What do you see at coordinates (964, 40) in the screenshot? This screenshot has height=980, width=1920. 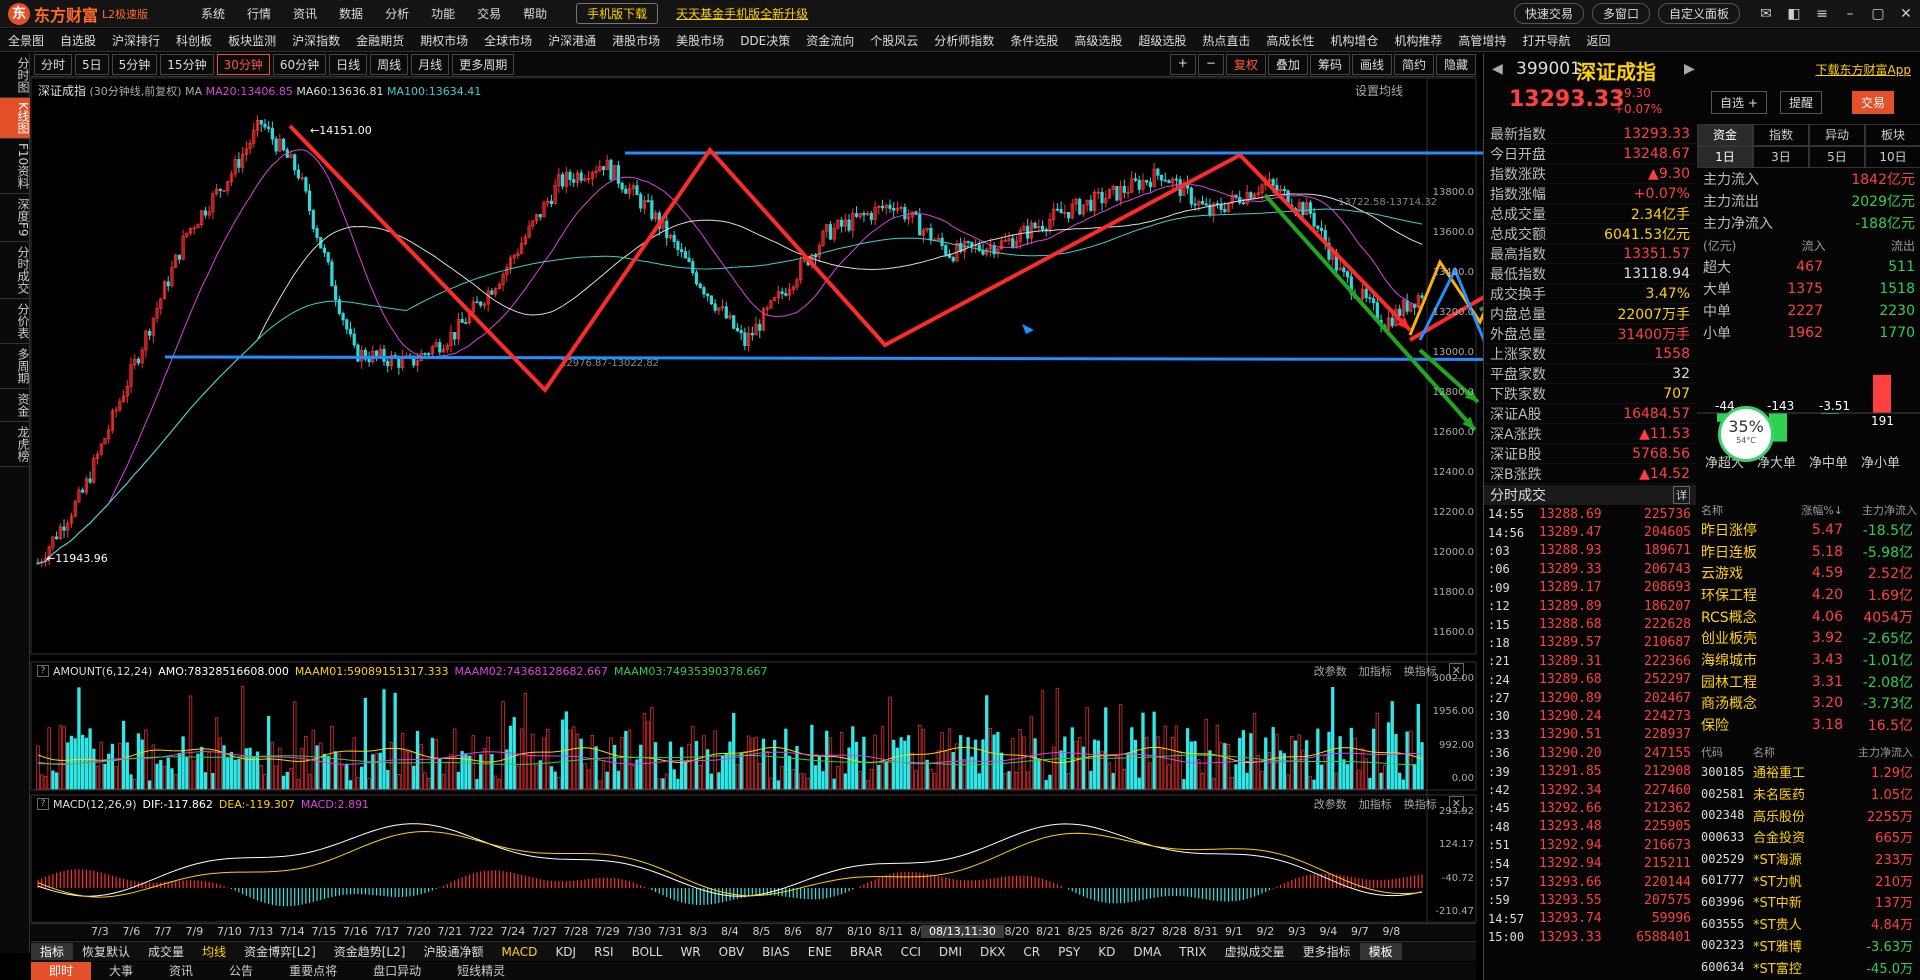 I see `market-menu-item: 分析师指数` at bounding box center [964, 40].